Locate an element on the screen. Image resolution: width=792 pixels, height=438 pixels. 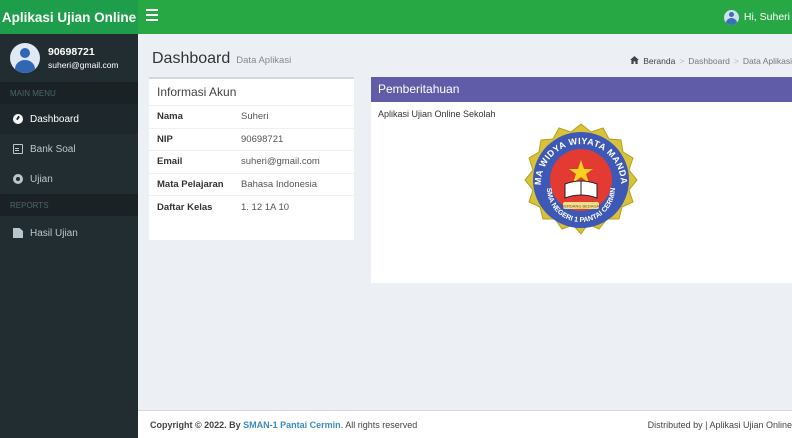
app-logo: Aplikasi Ujian Online is located at coordinates (69, 17).